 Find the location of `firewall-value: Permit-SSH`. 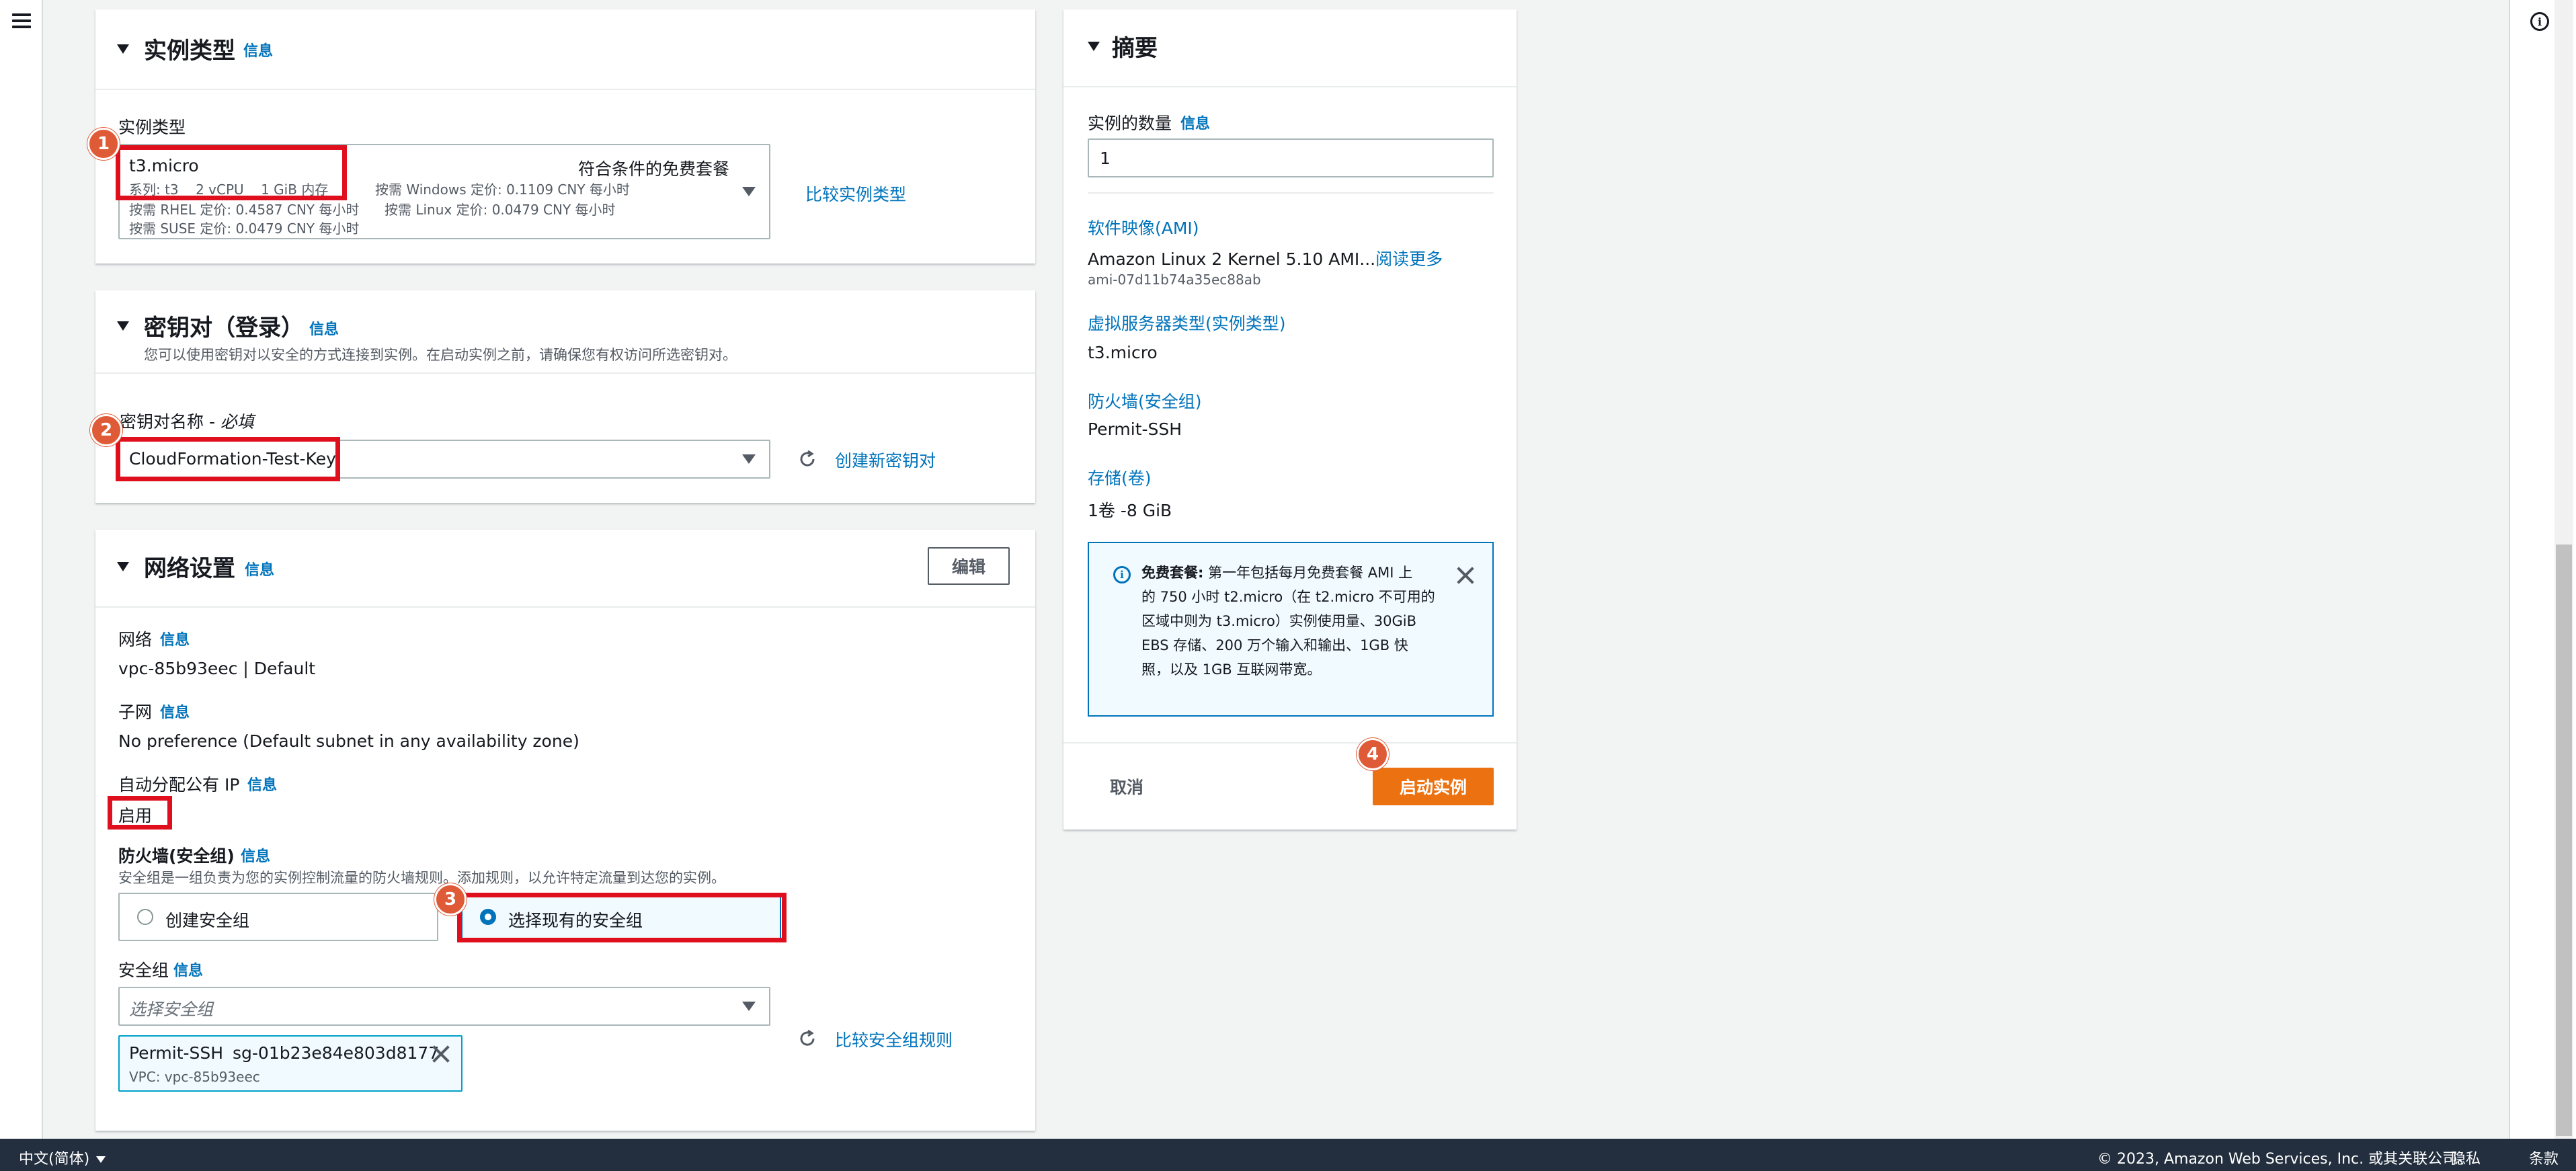

firewall-value: Permit-SSH is located at coordinates (1135, 429).